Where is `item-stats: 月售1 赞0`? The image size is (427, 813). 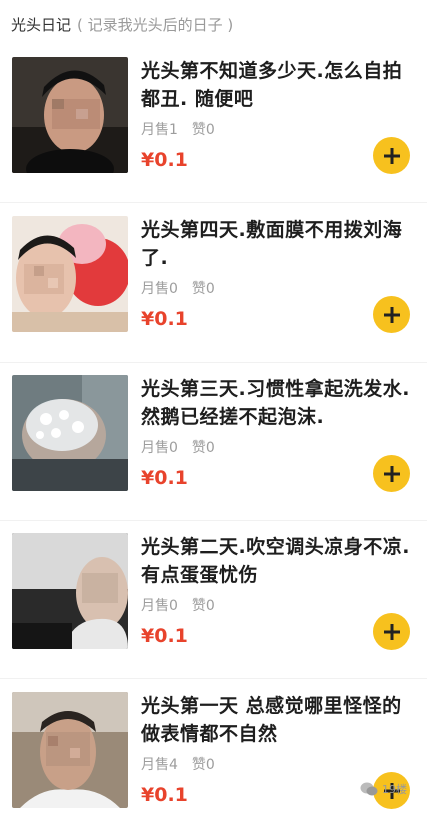
item-stats: 月售1 赞0 is located at coordinates (178, 129).